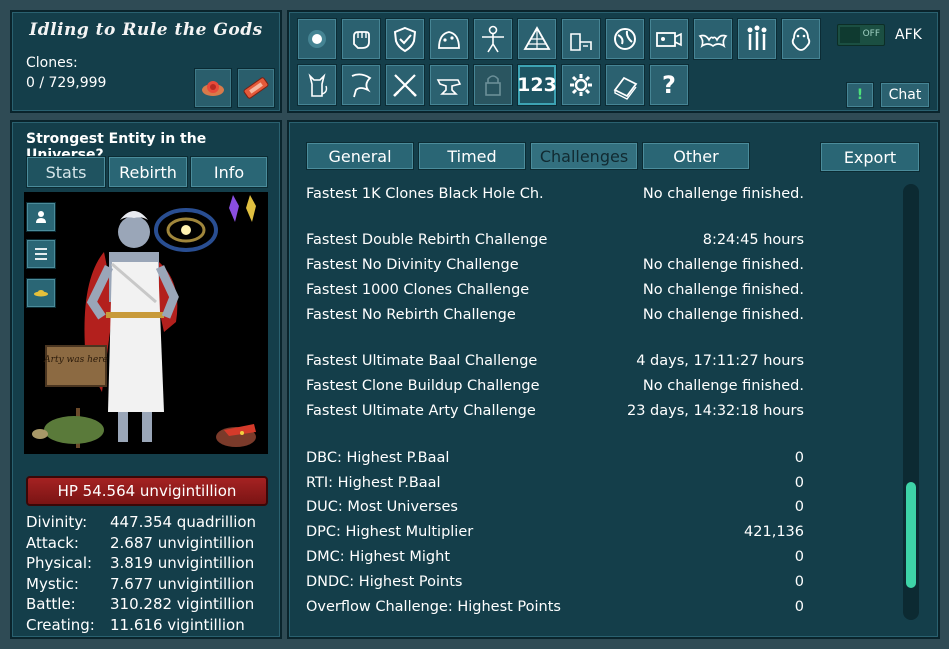 This screenshot has width=949, height=649. Describe the element at coordinates (59, 563) in the screenshot. I see `stat-key: Physical:` at that location.